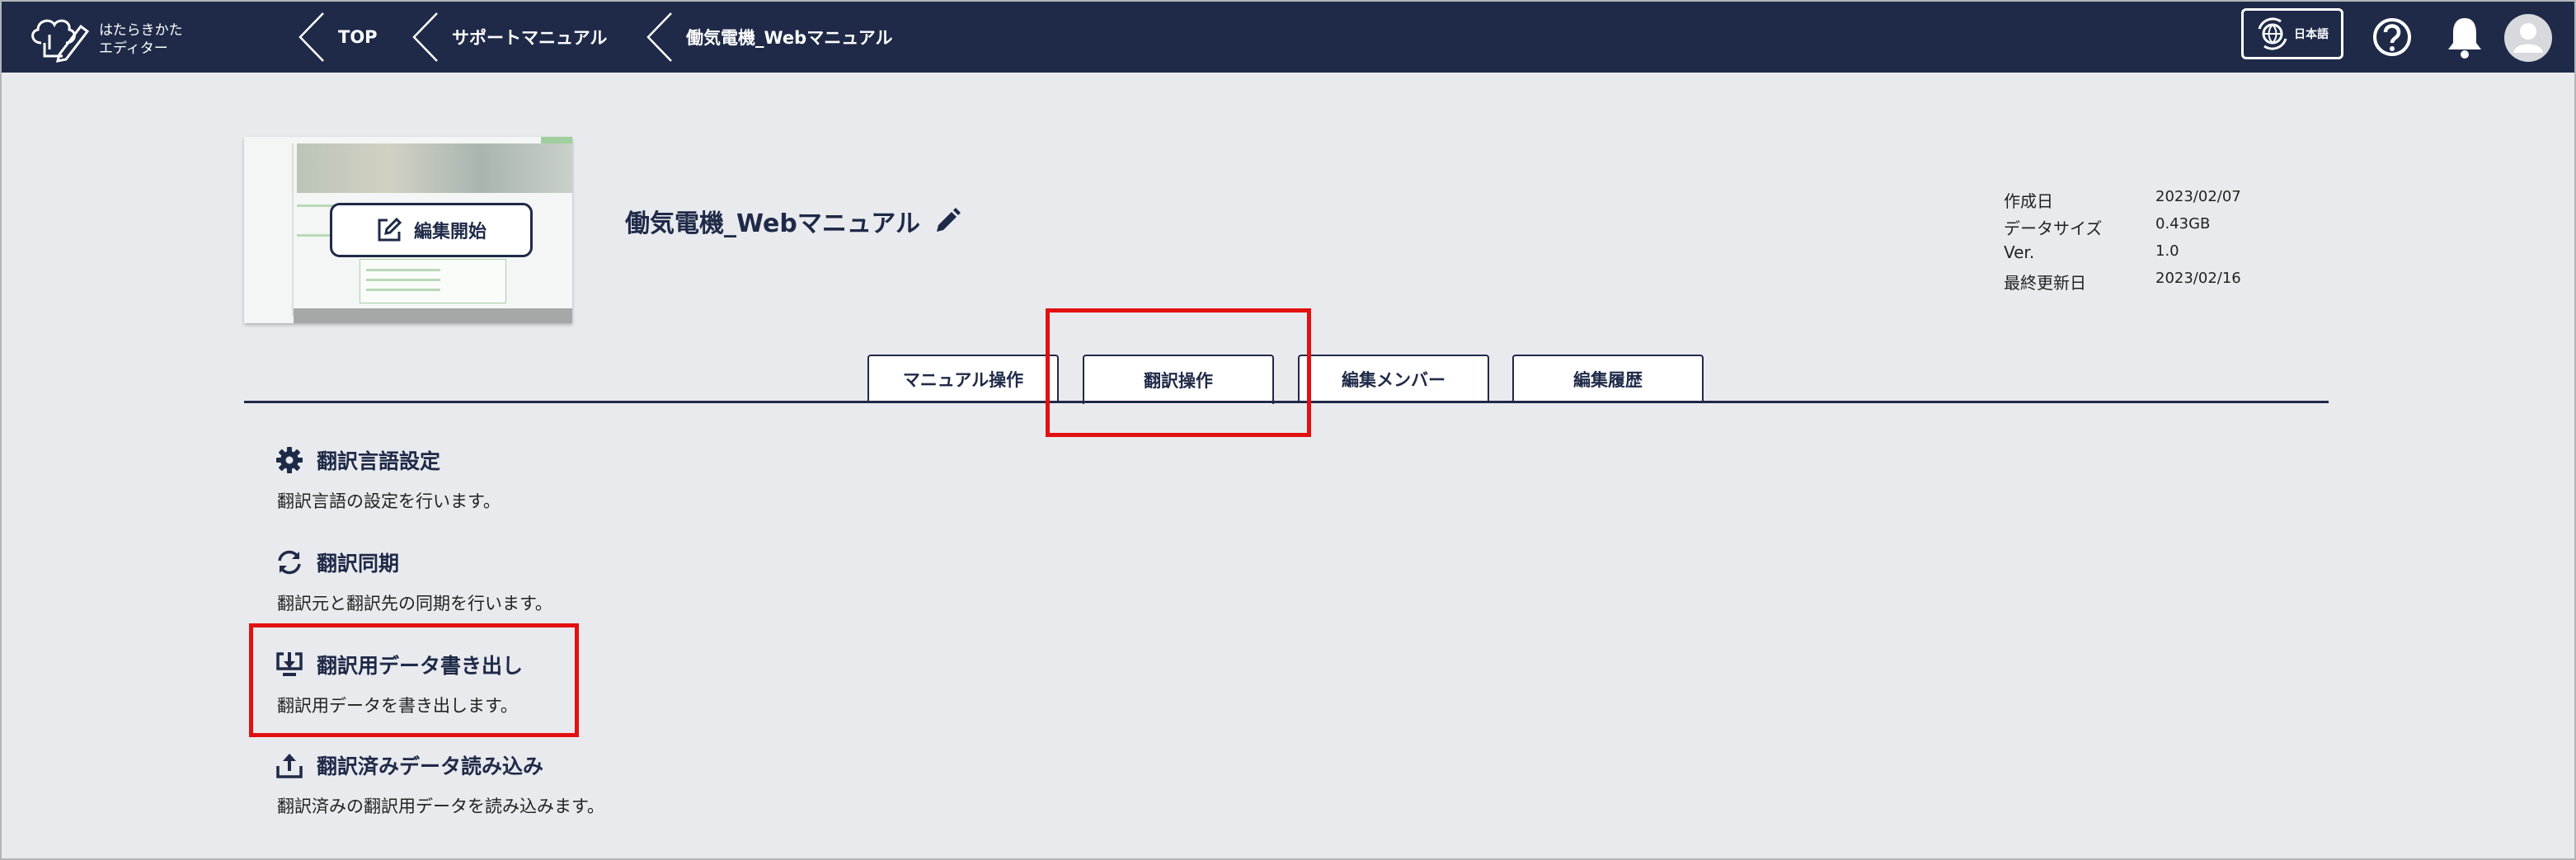  I want to click on item-description: 翻訳元と翻訳先の同期を行います。, so click(414, 603).